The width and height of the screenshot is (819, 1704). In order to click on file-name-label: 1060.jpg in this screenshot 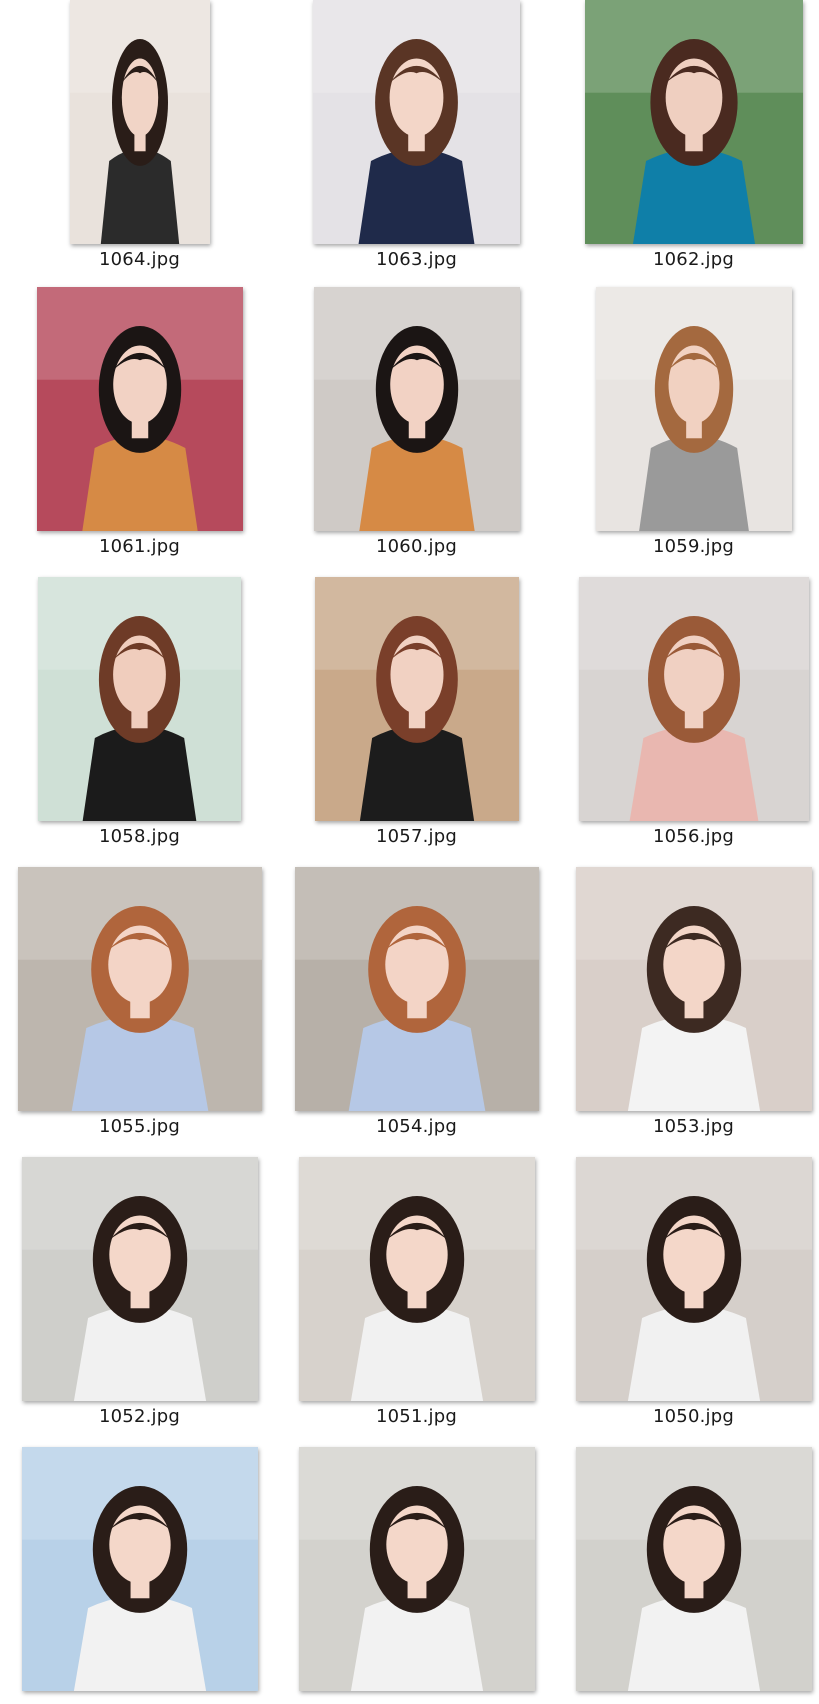, I will do `click(416, 546)`.